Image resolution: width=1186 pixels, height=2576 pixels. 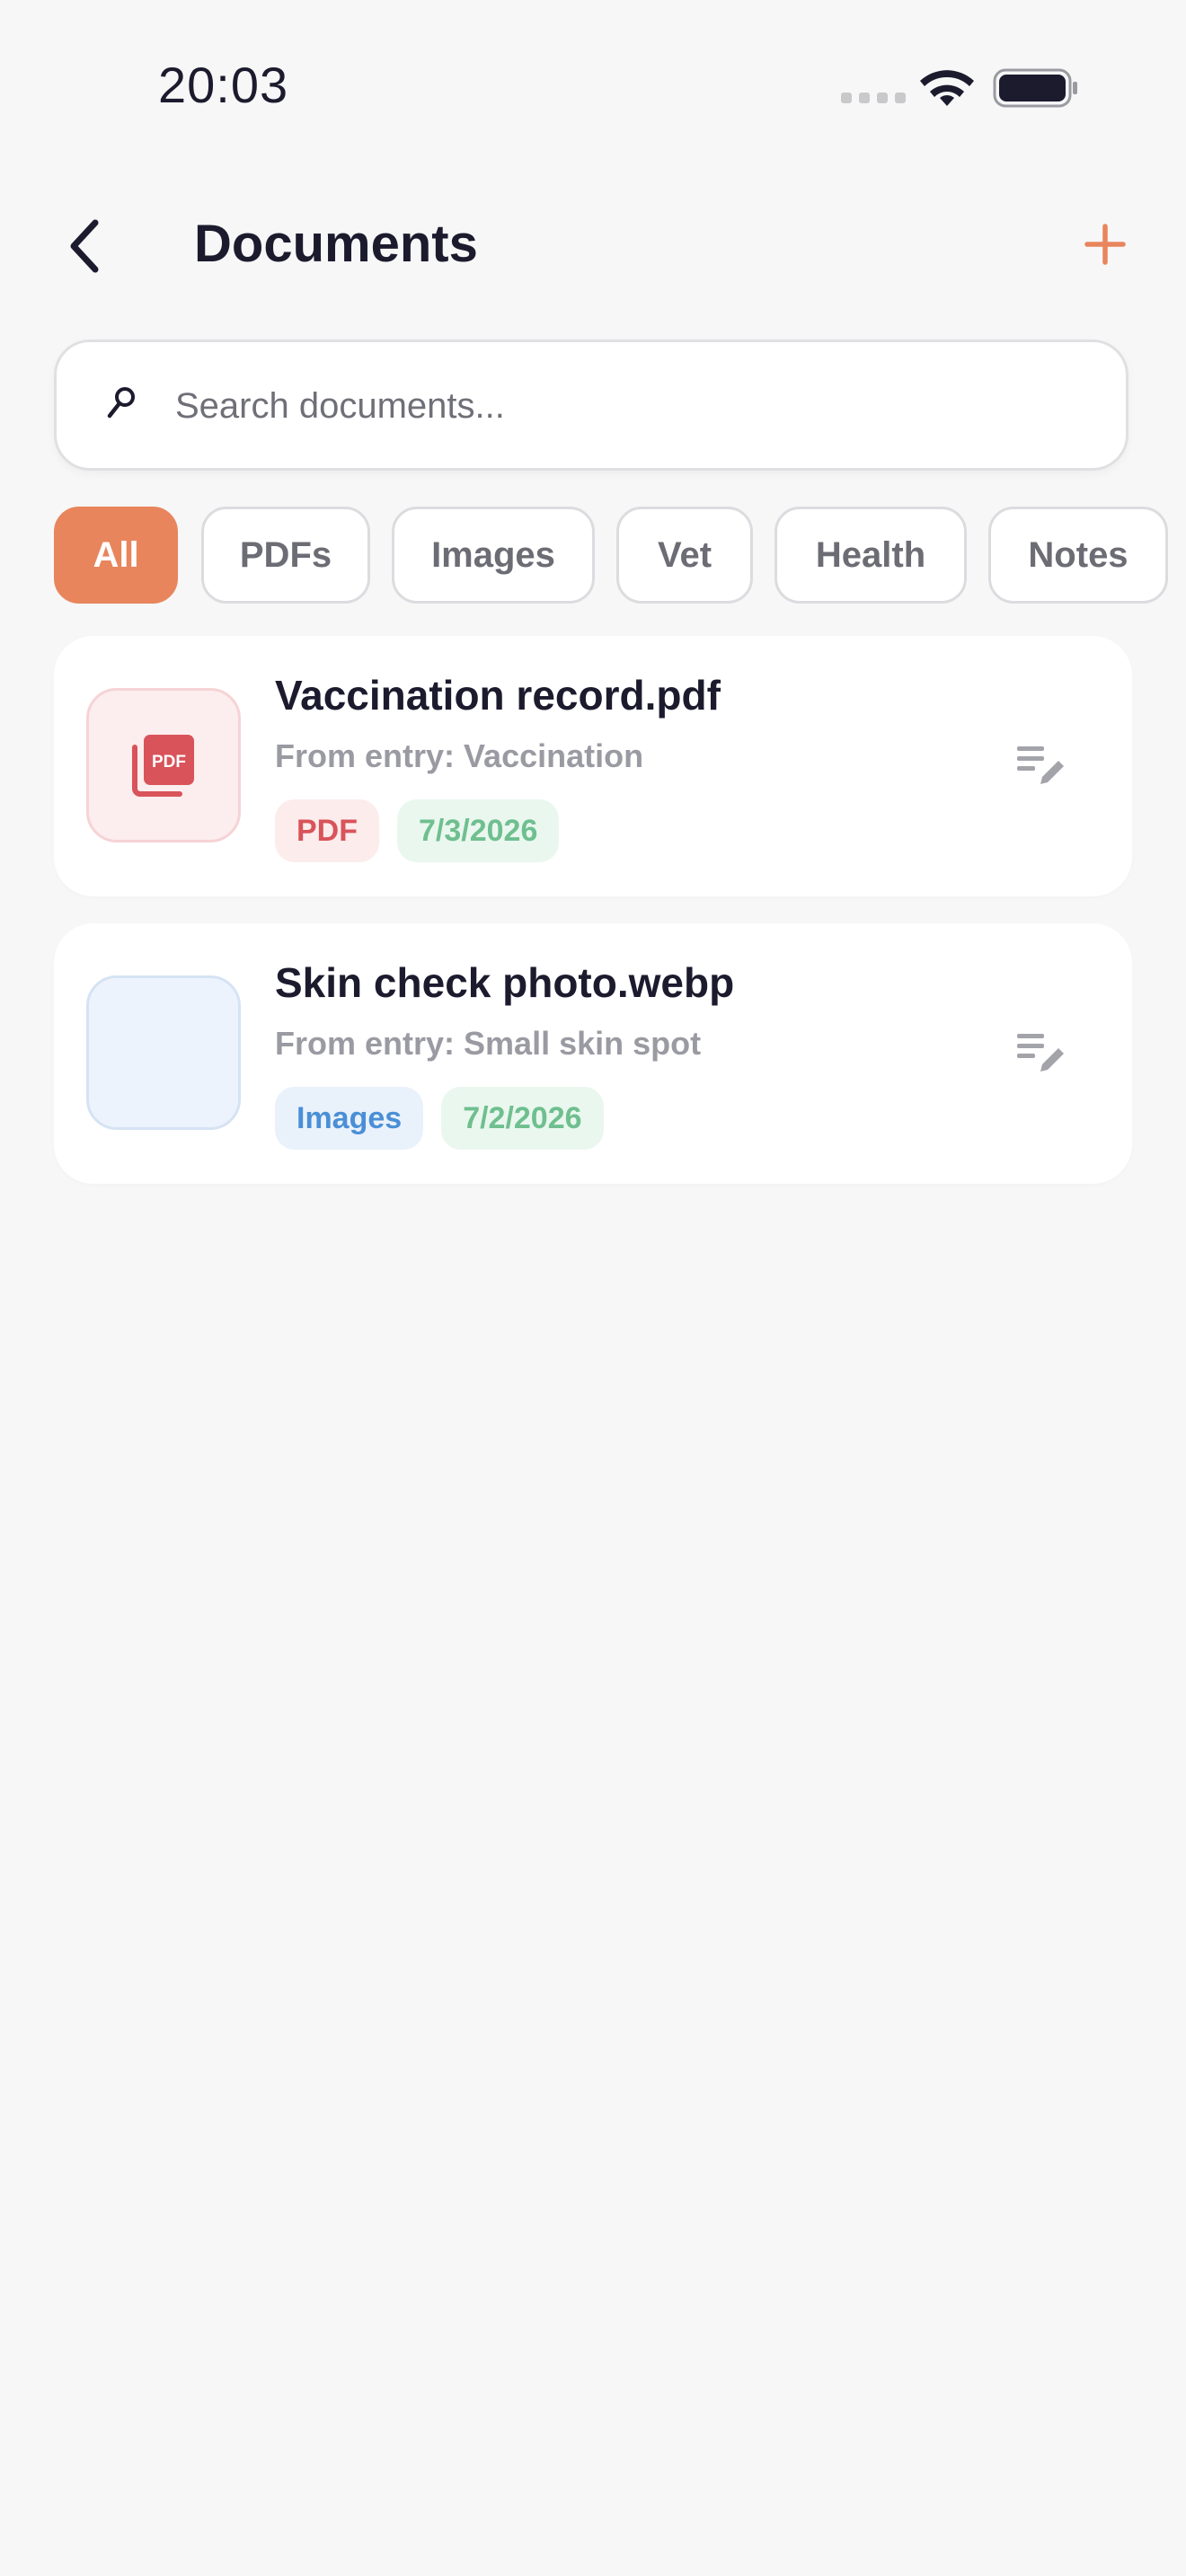 What do you see at coordinates (121, 403) in the screenshot?
I see `search-icon` at bounding box center [121, 403].